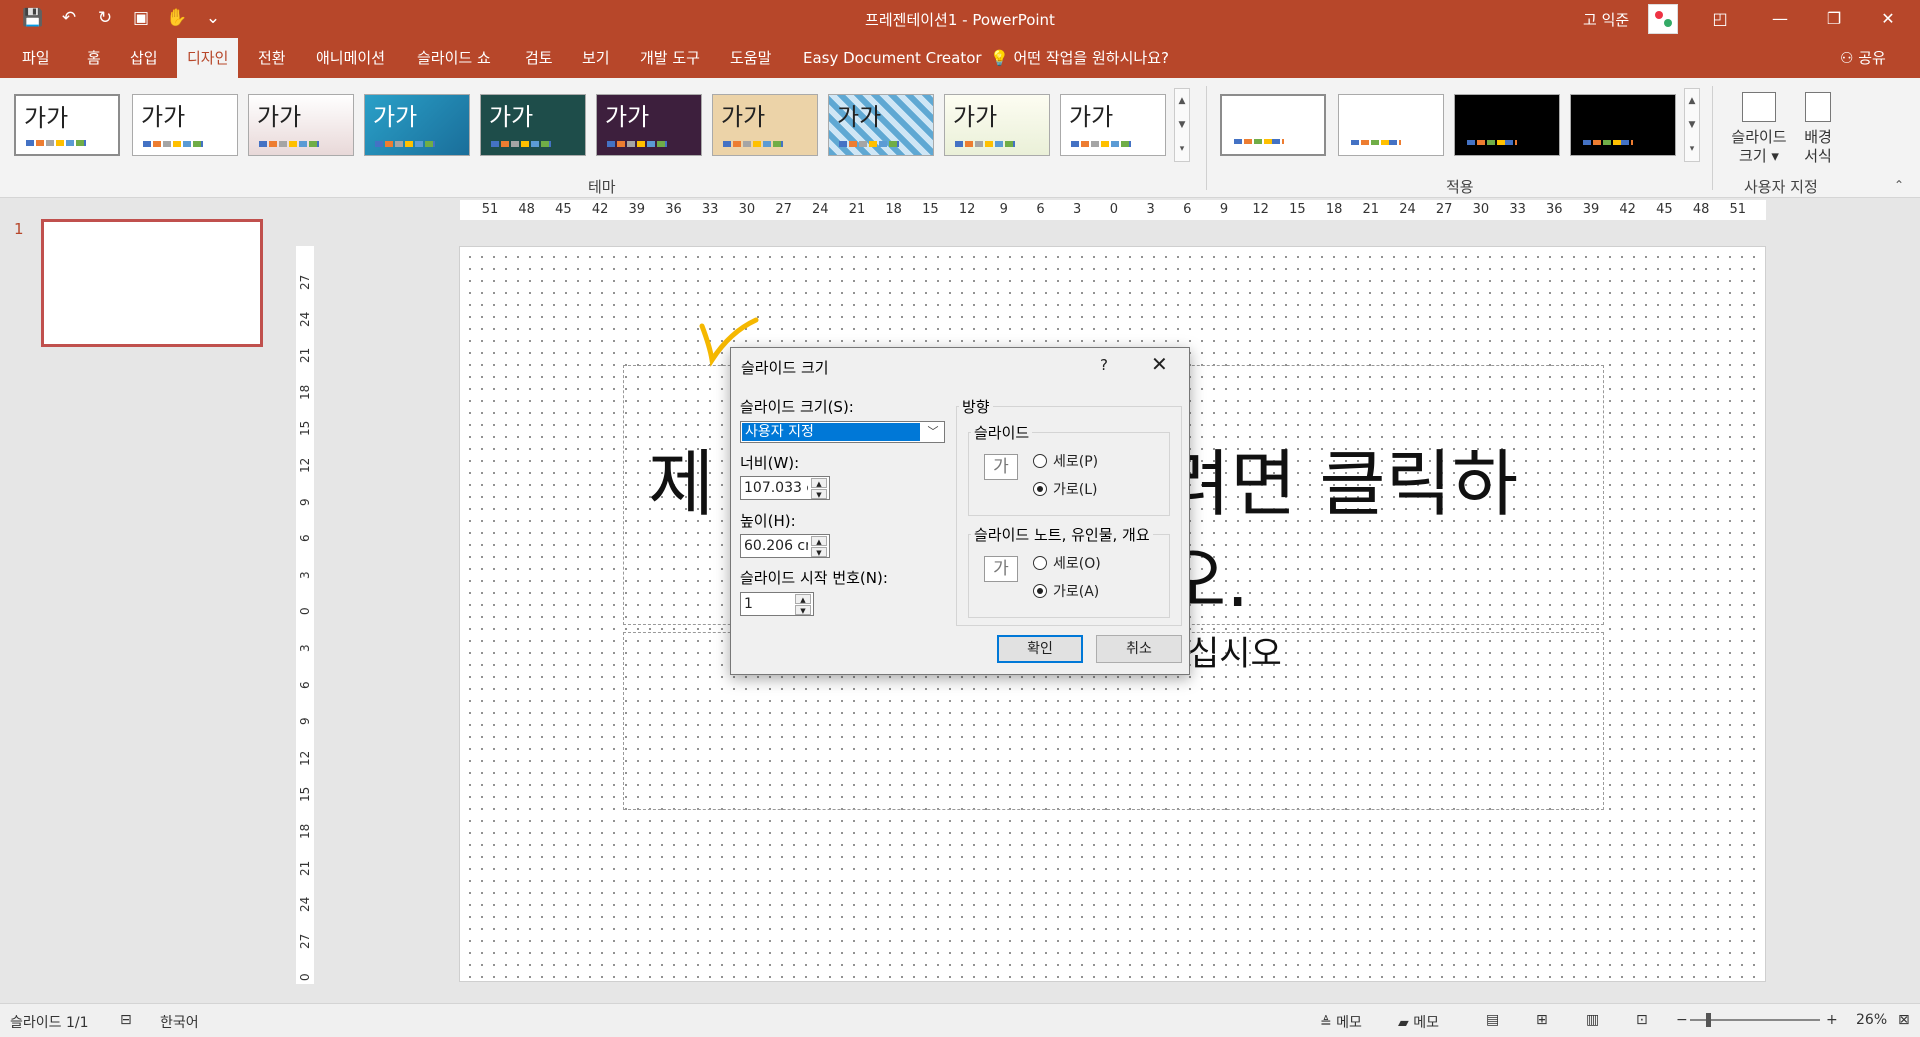 This screenshot has height=1037, width=1920. Describe the element at coordinates (272, 58) in the screenshot. I see `tab-transitions: 전환` at that location.